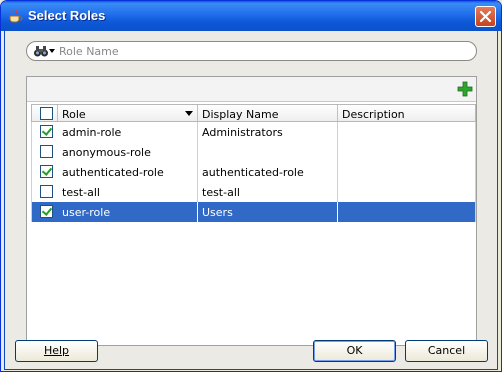 Image resolution: width=502 pixels, height=372 pixels. Describe the element at coordinates (268, 132) in the screenshot. I see `display-name-cell: Administrators` at that location.